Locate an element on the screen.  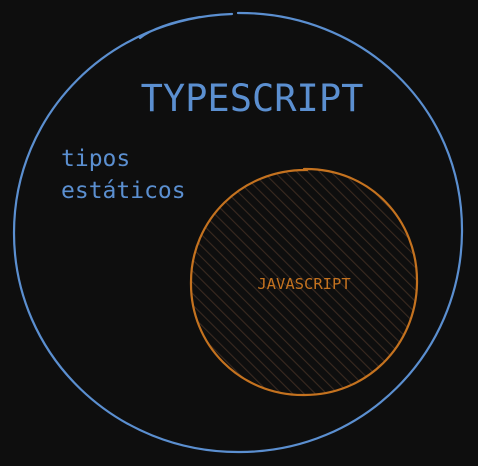
typescript-note-line2: estáticos is located at coordinates (123, 191).